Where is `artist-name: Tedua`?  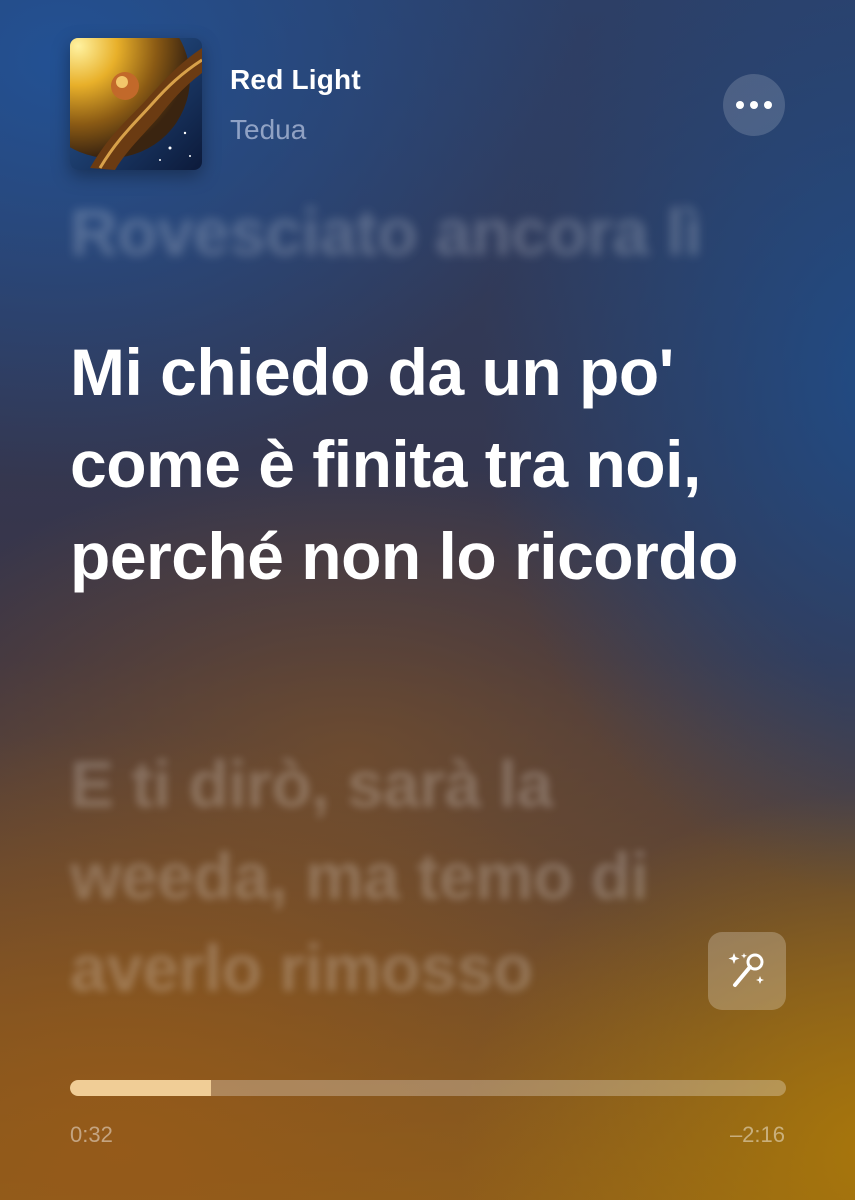 artist-name: Tedua is located at coordinates (268, 130).